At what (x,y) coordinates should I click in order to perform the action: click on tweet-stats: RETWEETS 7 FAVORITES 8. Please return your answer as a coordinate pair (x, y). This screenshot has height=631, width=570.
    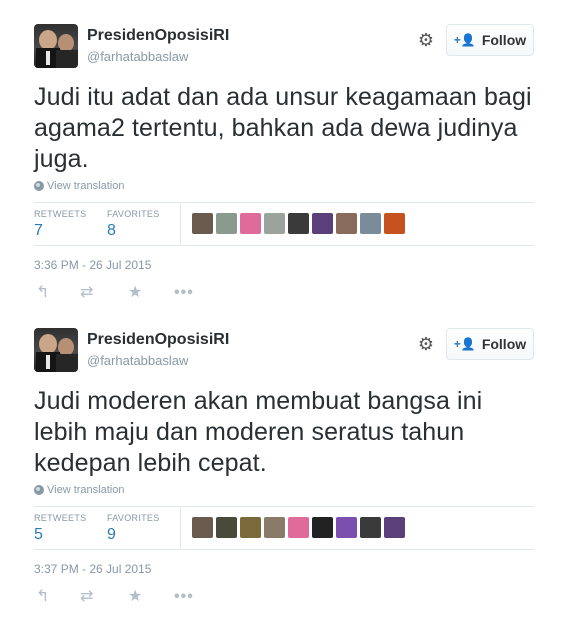
    Looking at the image, I should click on (284, 224).